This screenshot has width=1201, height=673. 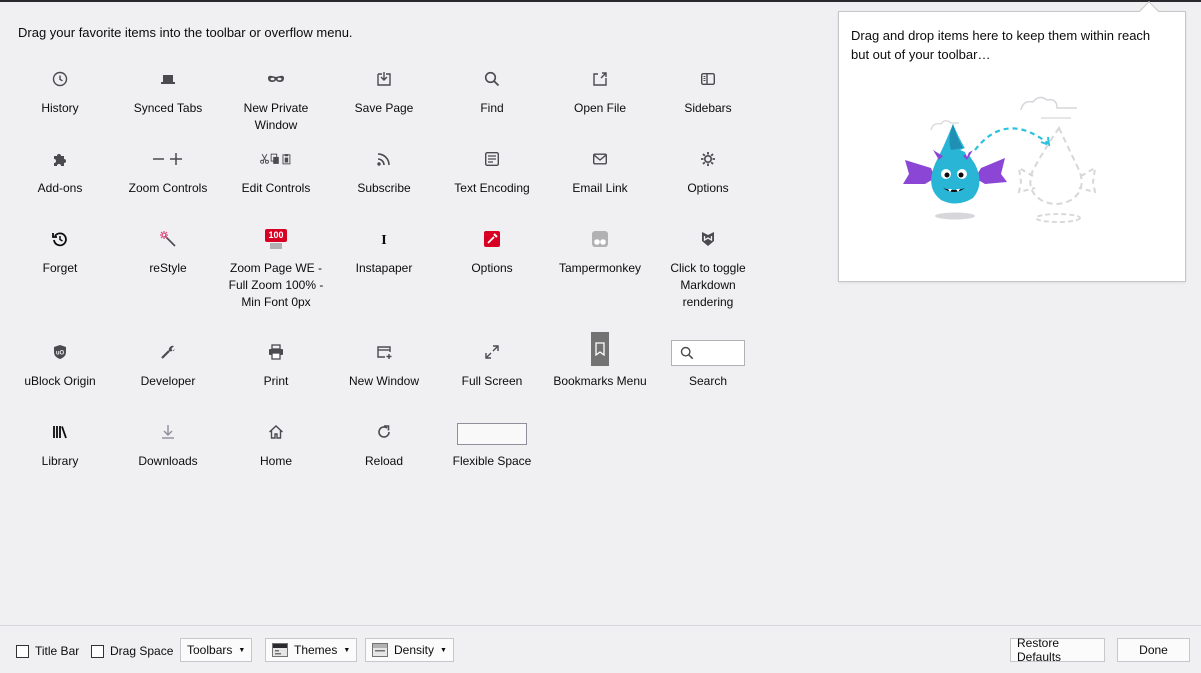 I want to click on ublock-icon: uO, so click(x=60, y=352).